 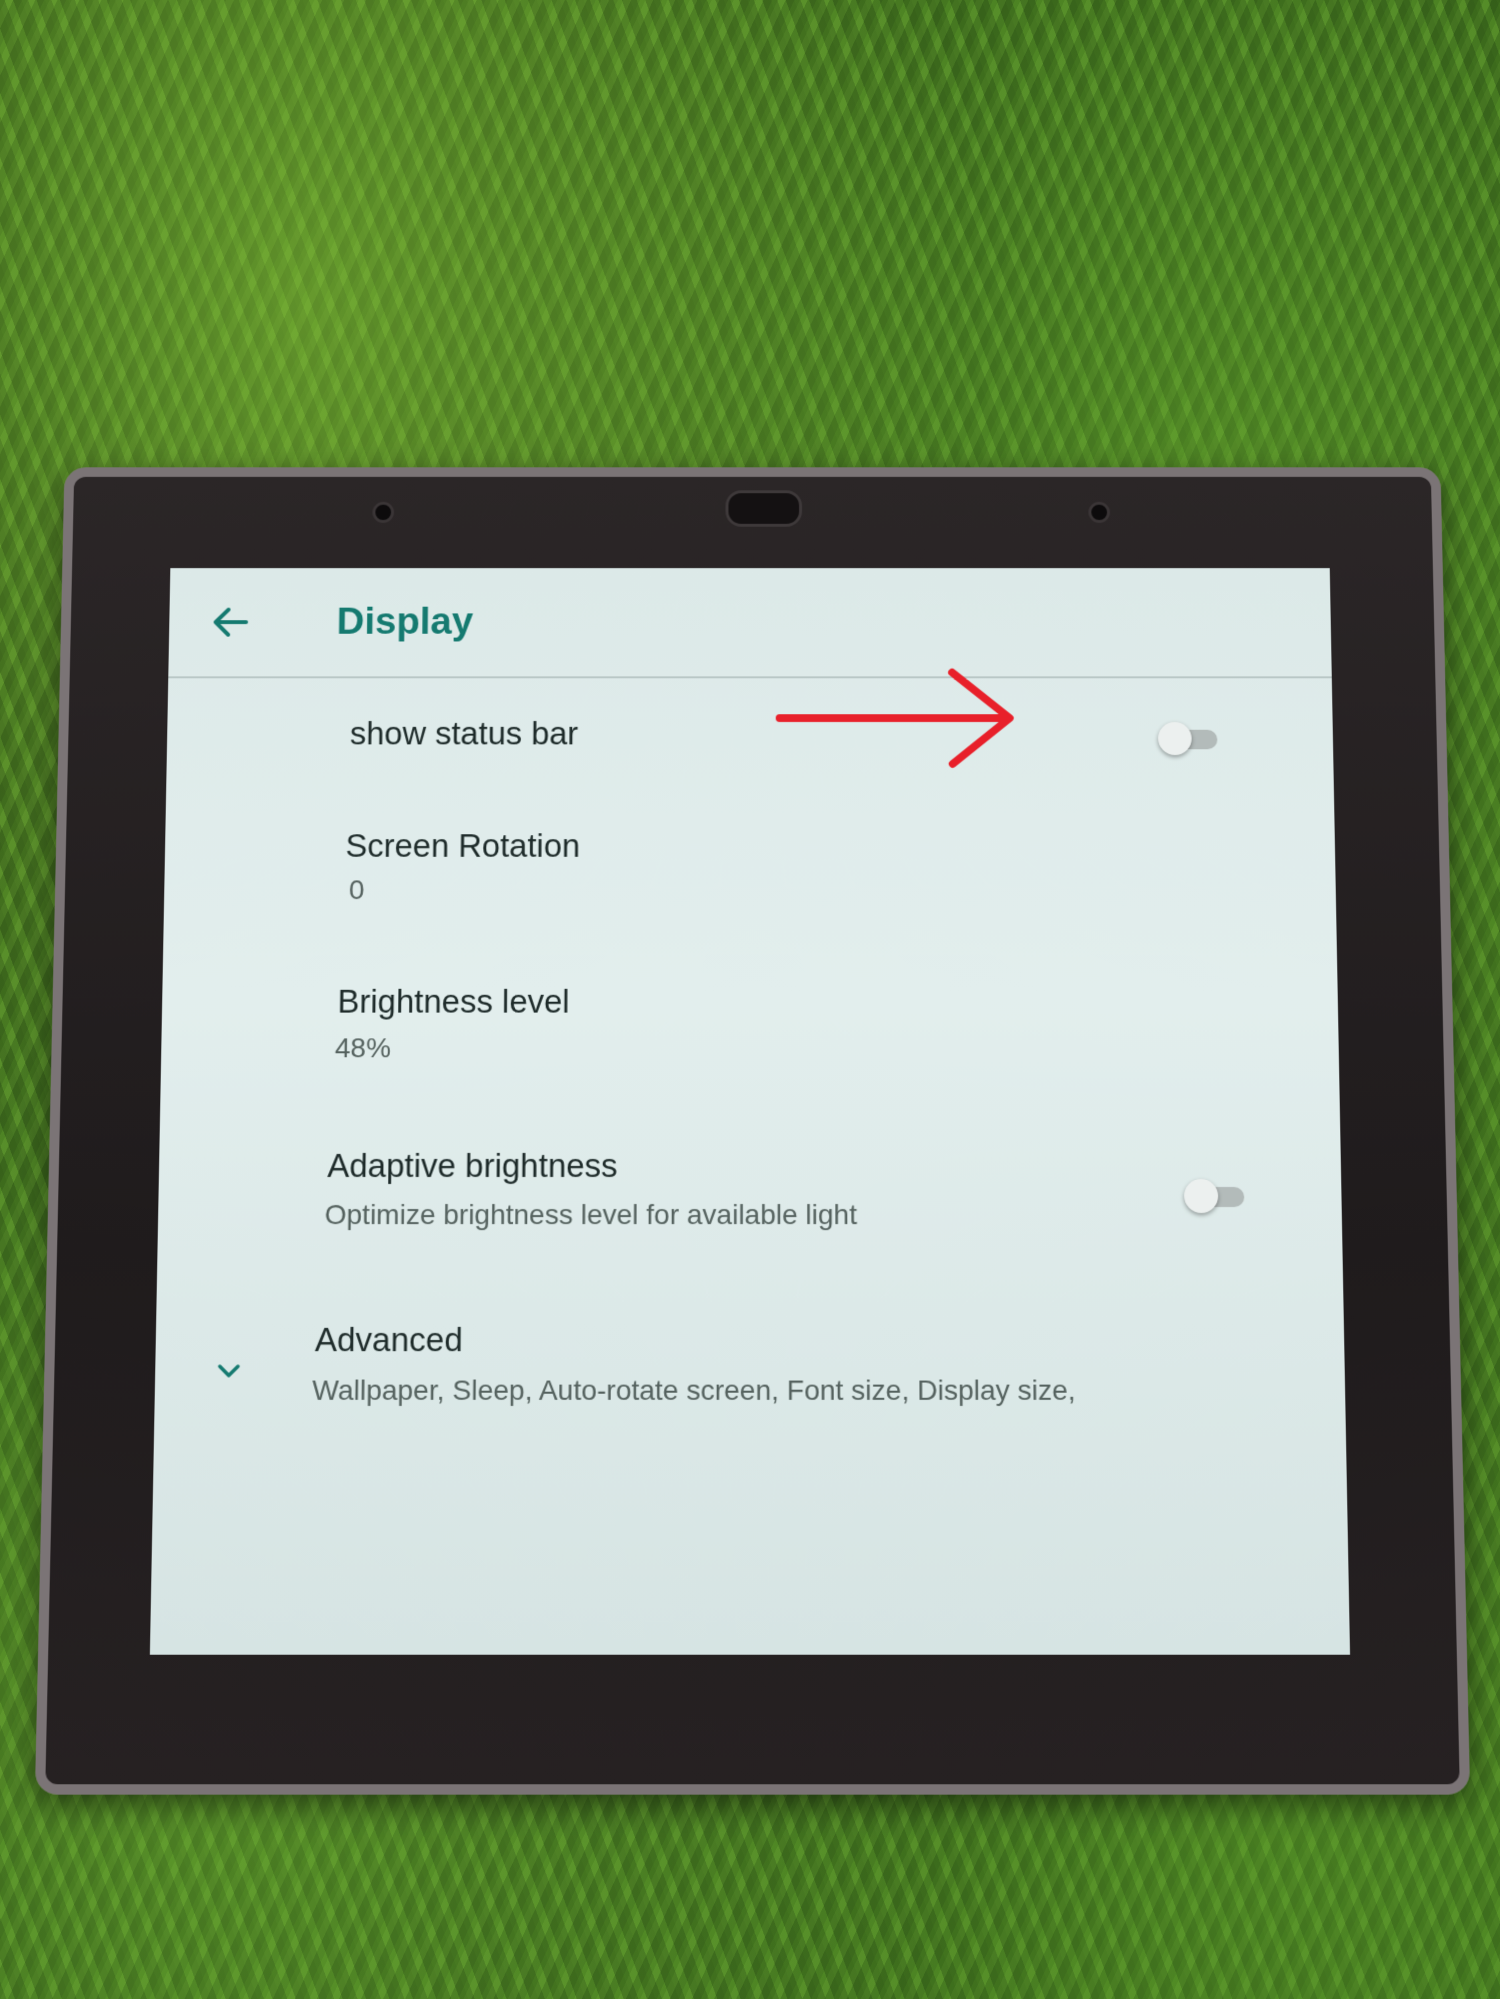 I want to click on setting-title: Adaptive brightness, so click(x=472, y=1165).